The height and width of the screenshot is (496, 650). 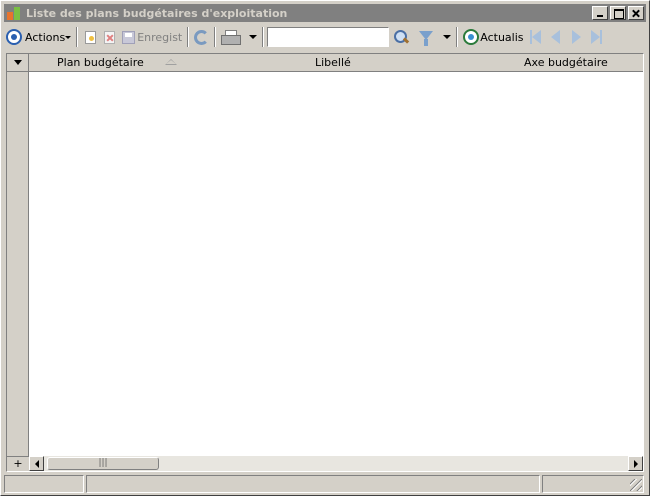 I want to click on scroll-left-button, so click(x=36, y=463).